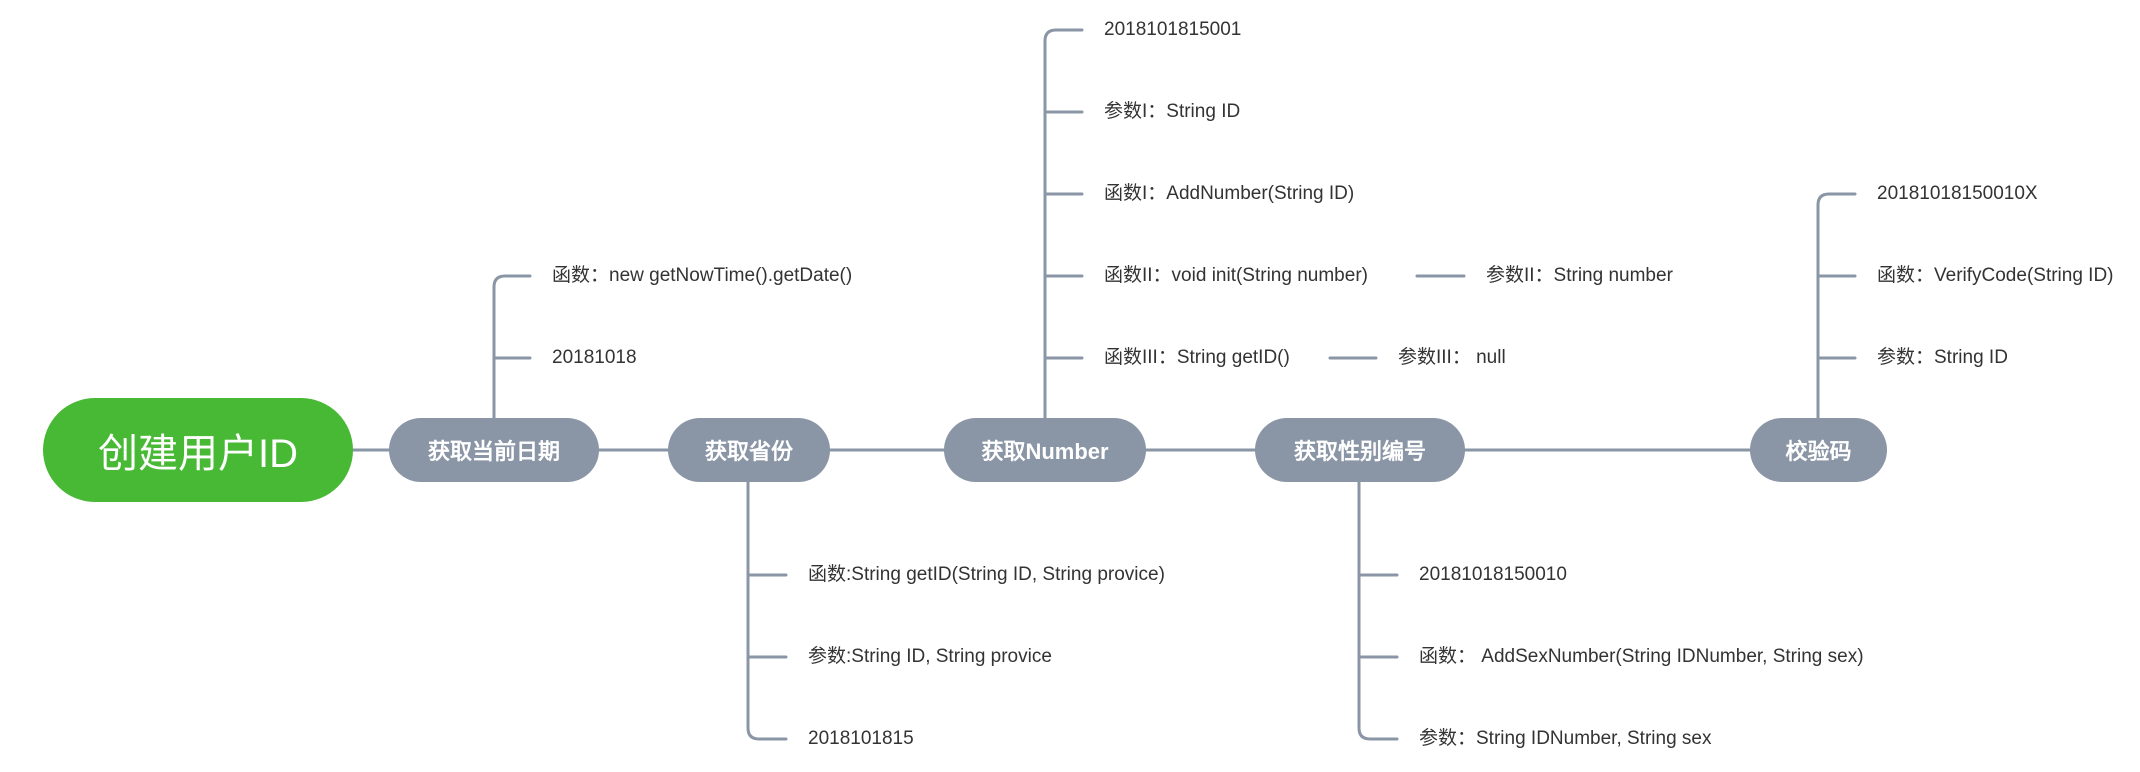  Describe the element at coordinates (1236, 276) in the screenshot. I see `leaf-number-function-2: 函数II：void init(String number)` at that location.